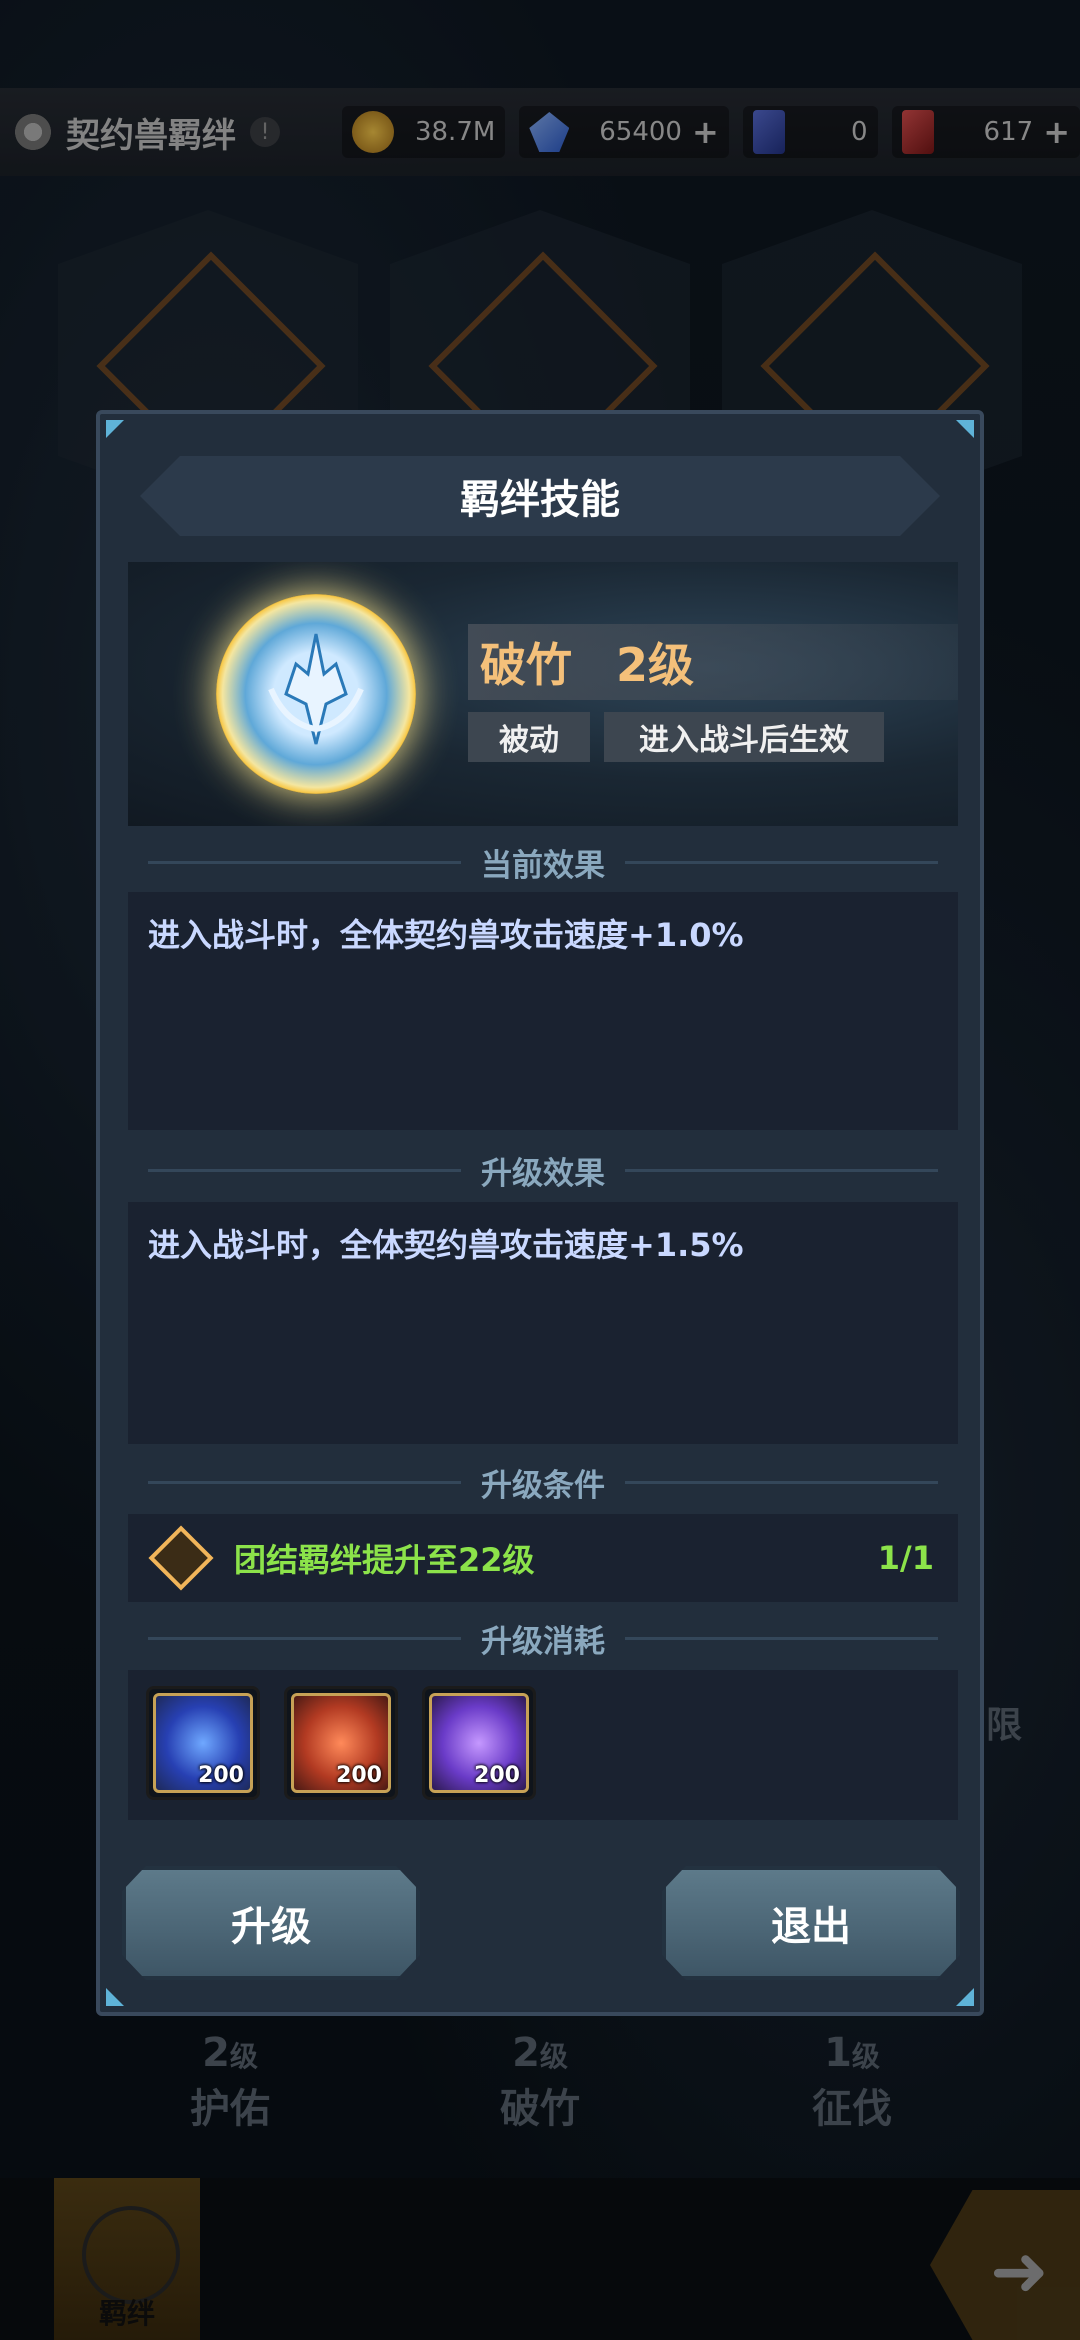  What do you see at coordinates (543, 1483) in the screenshot?
I see `condition-heading: 升级条件` at bounding box center [543, 1483].